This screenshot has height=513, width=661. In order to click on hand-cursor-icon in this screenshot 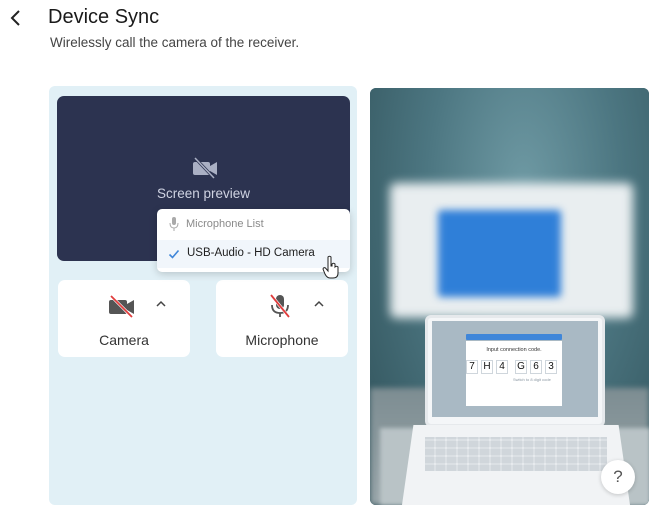, I will do `click(330, 267)`.